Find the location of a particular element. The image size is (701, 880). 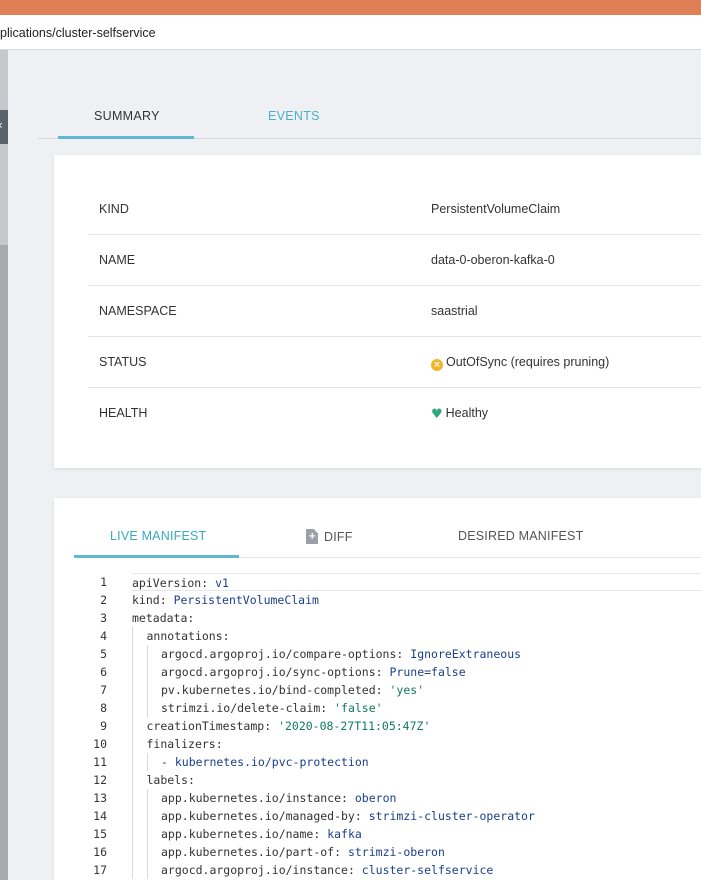

chevron-icon: ‹ is located at coordinates (1, 125).